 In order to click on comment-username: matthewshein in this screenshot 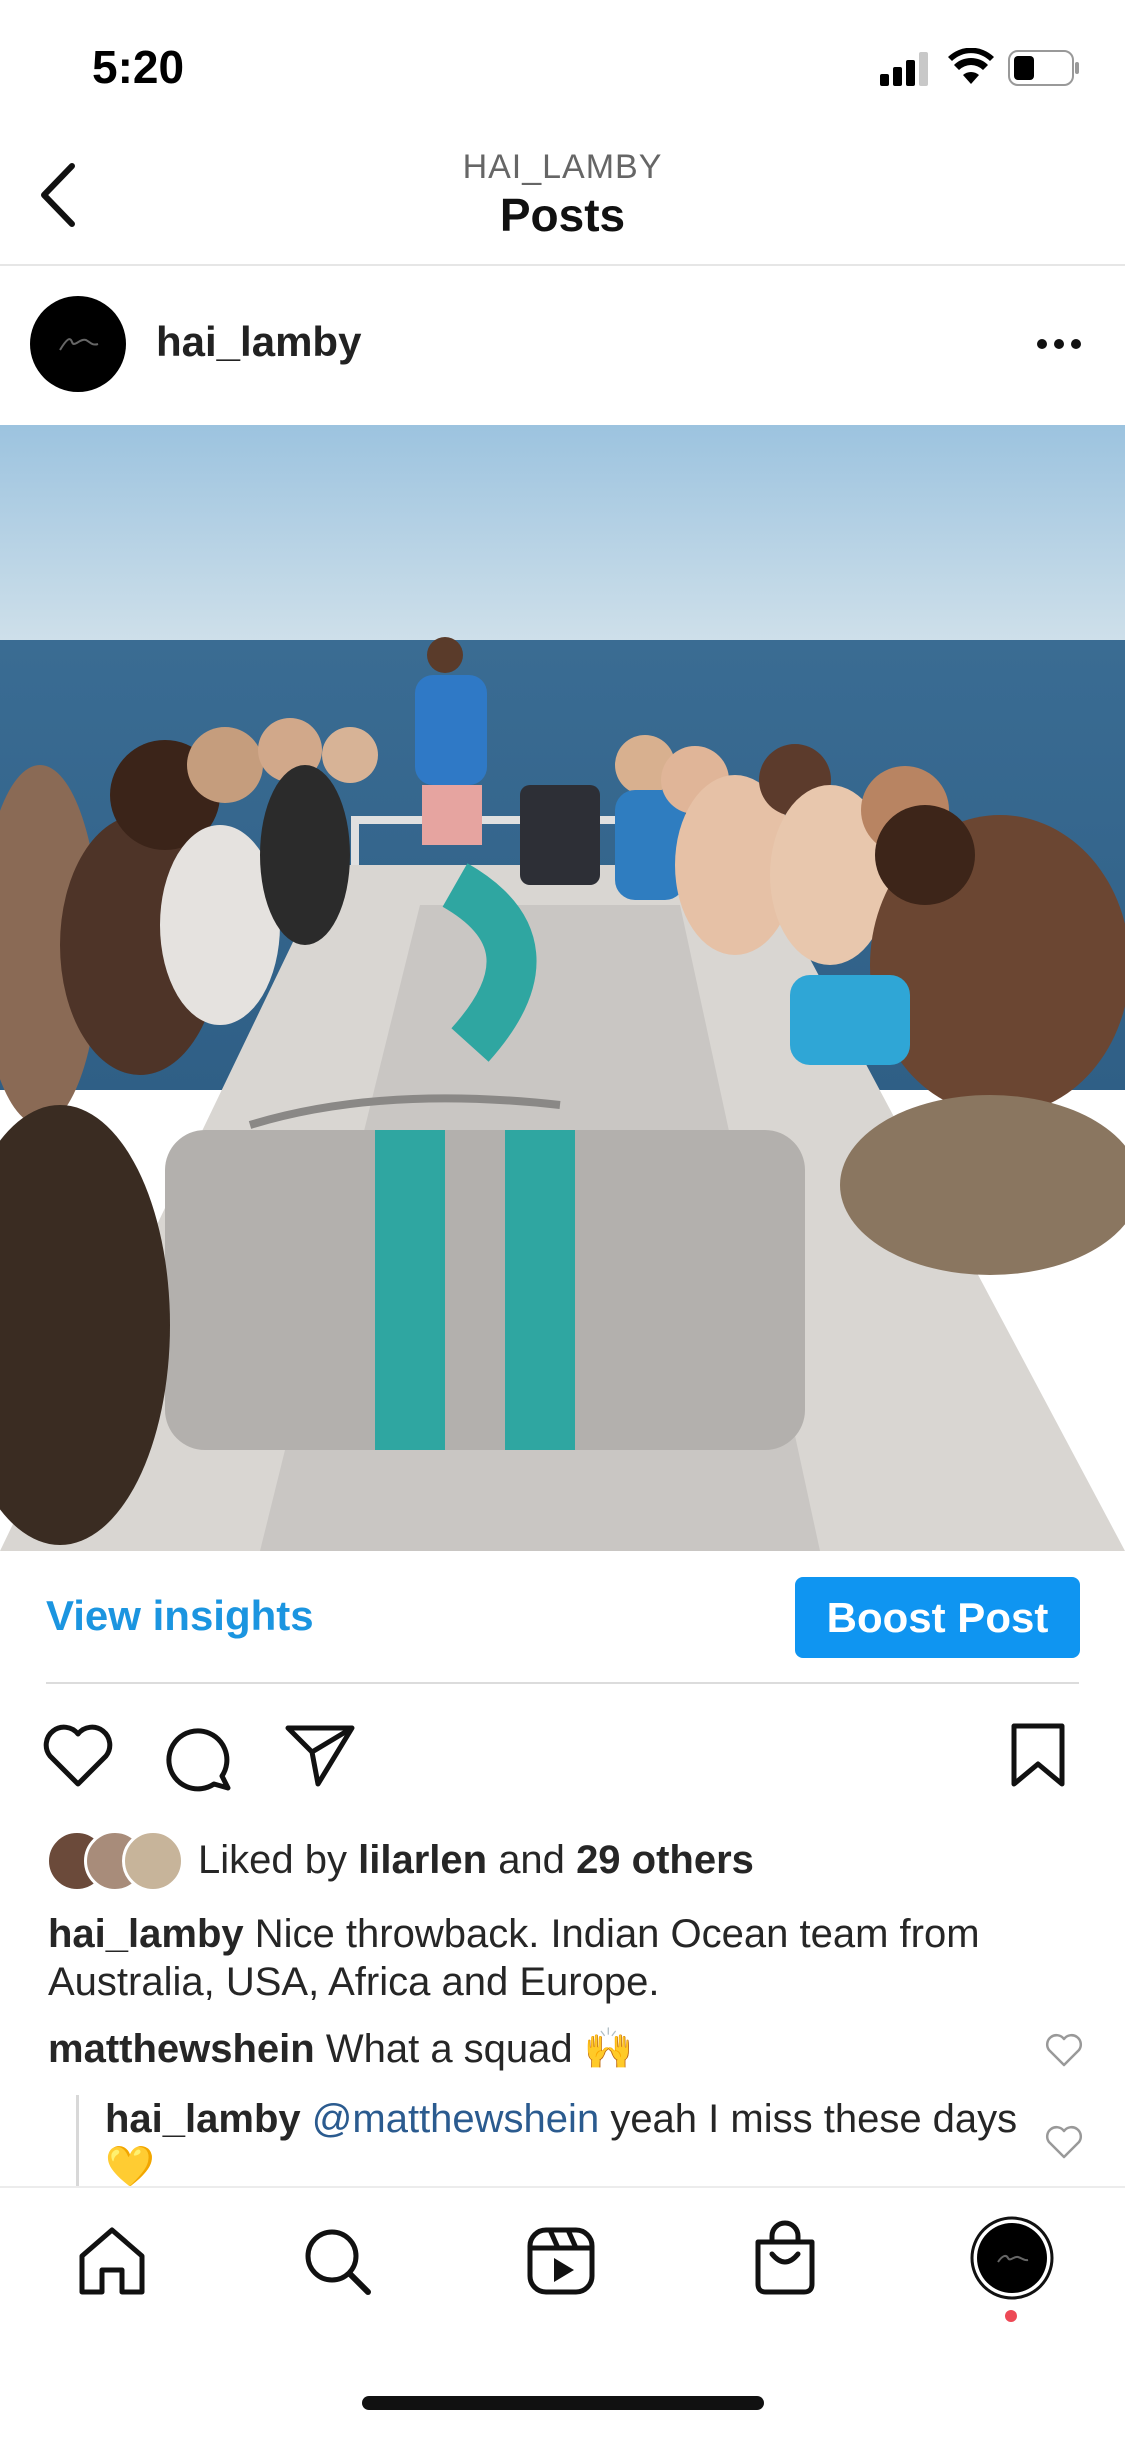, I will do `click(181, 2049)`.